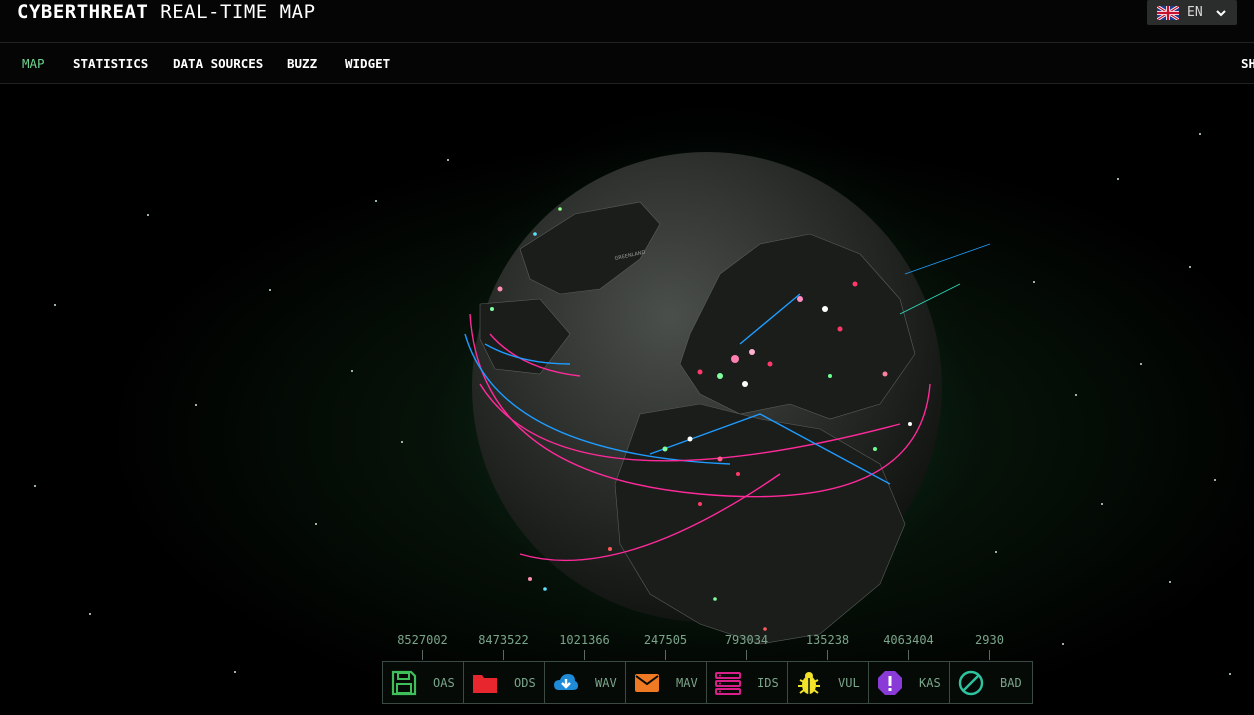 This screenshot has height=715, width=1254. What do you see at coordinates (647, 682) in the screenshot?
I see `envelope-icon` at bounding box center [647, 682].